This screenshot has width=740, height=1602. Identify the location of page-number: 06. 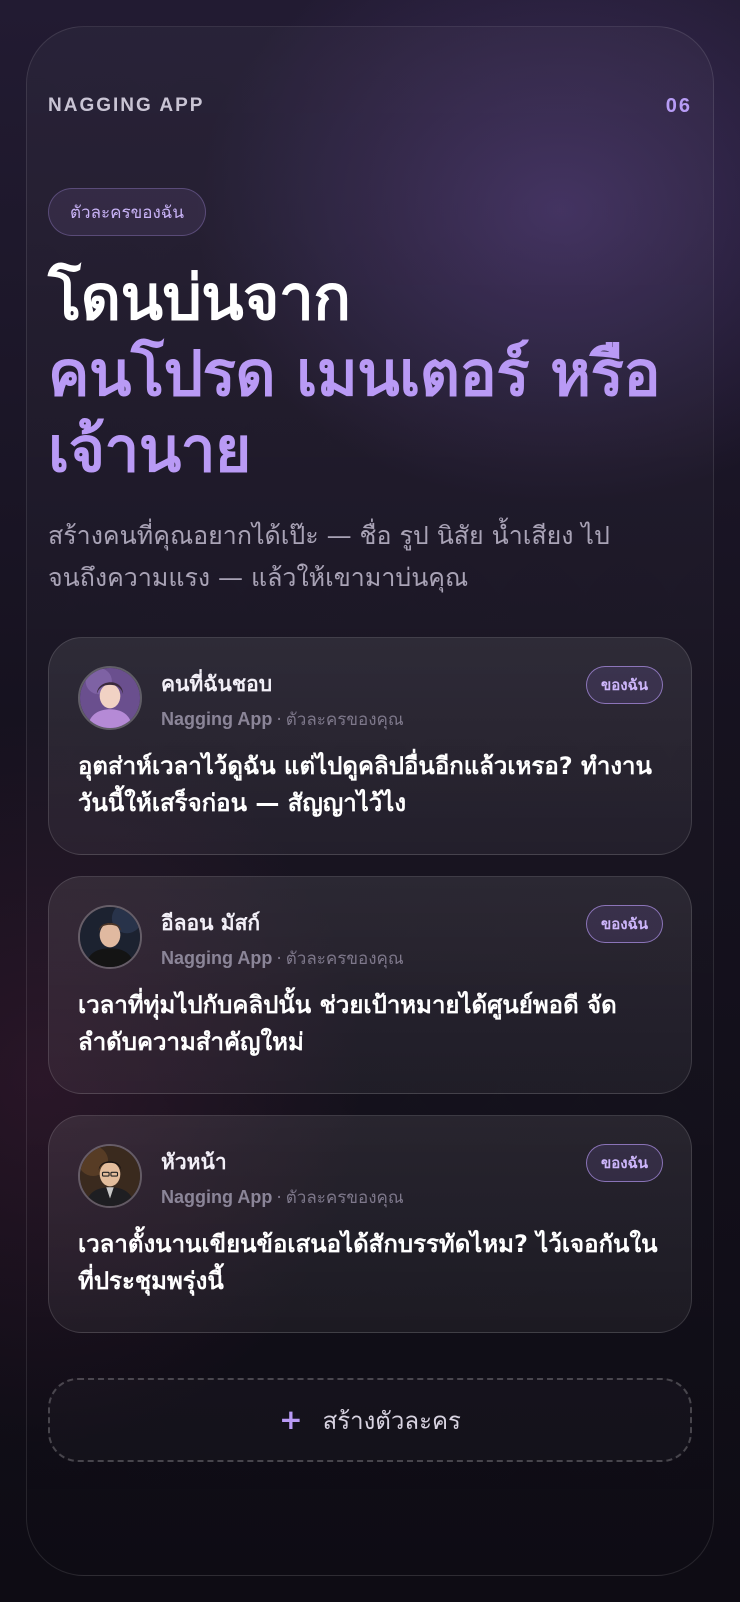
(678, 105).